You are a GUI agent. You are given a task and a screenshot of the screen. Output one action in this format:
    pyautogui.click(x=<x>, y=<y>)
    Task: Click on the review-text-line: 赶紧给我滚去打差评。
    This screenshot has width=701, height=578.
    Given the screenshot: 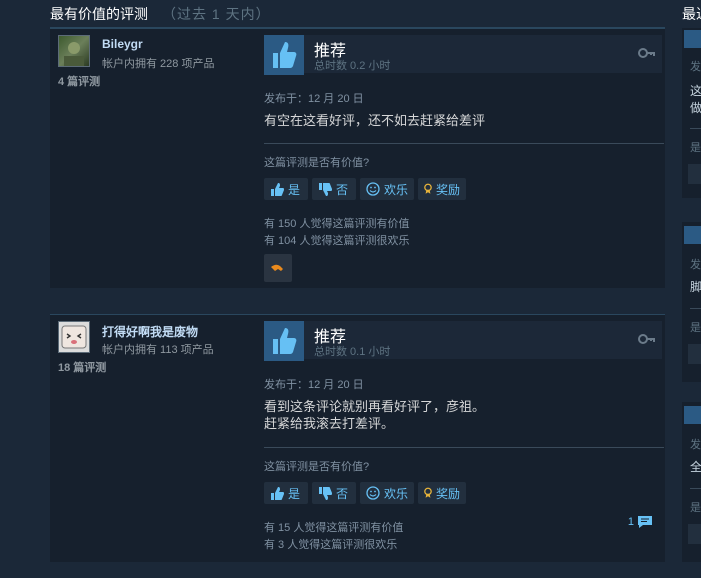 What is the action you would take?
    pyautogui.click(x=329, y=423)
    